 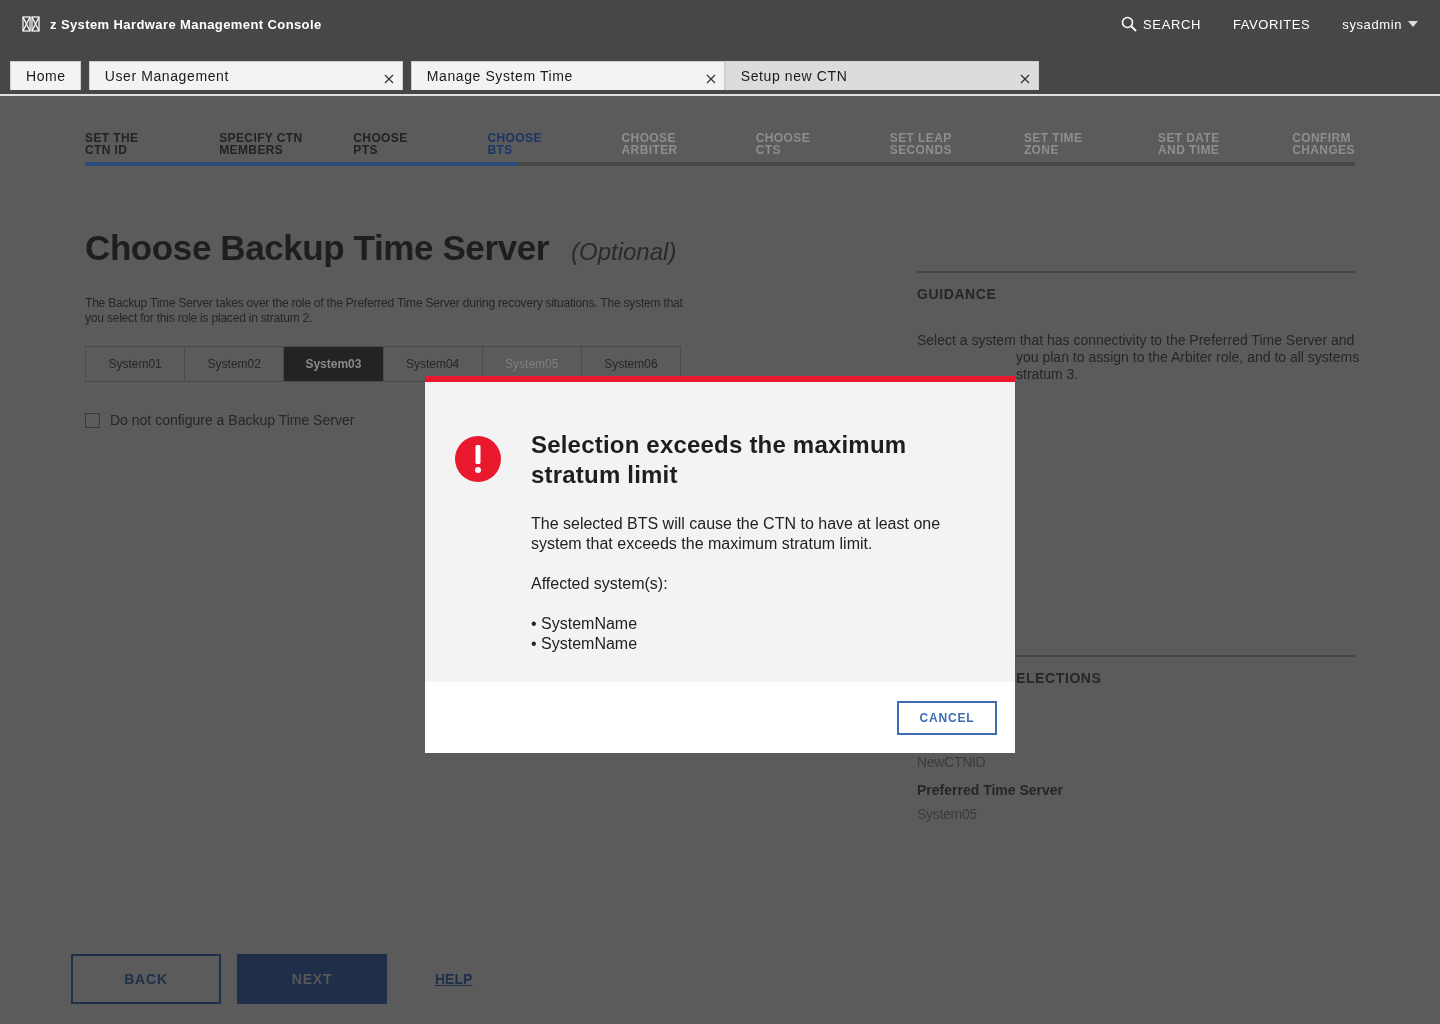 I want to click on system-option: System03, so click(x=334, y=364).